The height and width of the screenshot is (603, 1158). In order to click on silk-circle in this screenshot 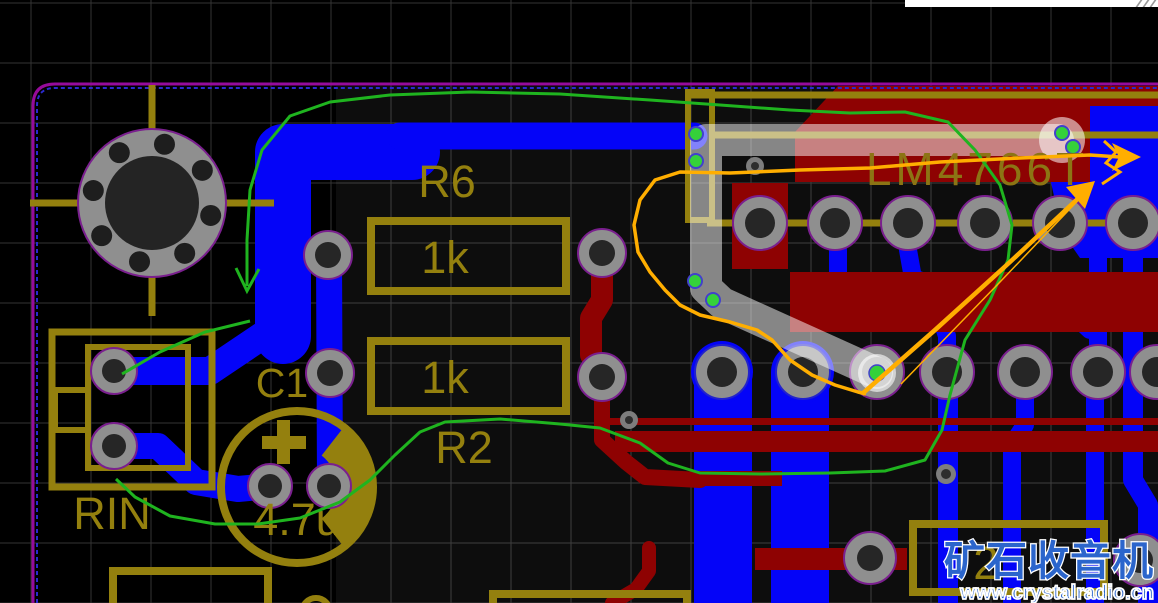, I will do `click(316, 599)`.